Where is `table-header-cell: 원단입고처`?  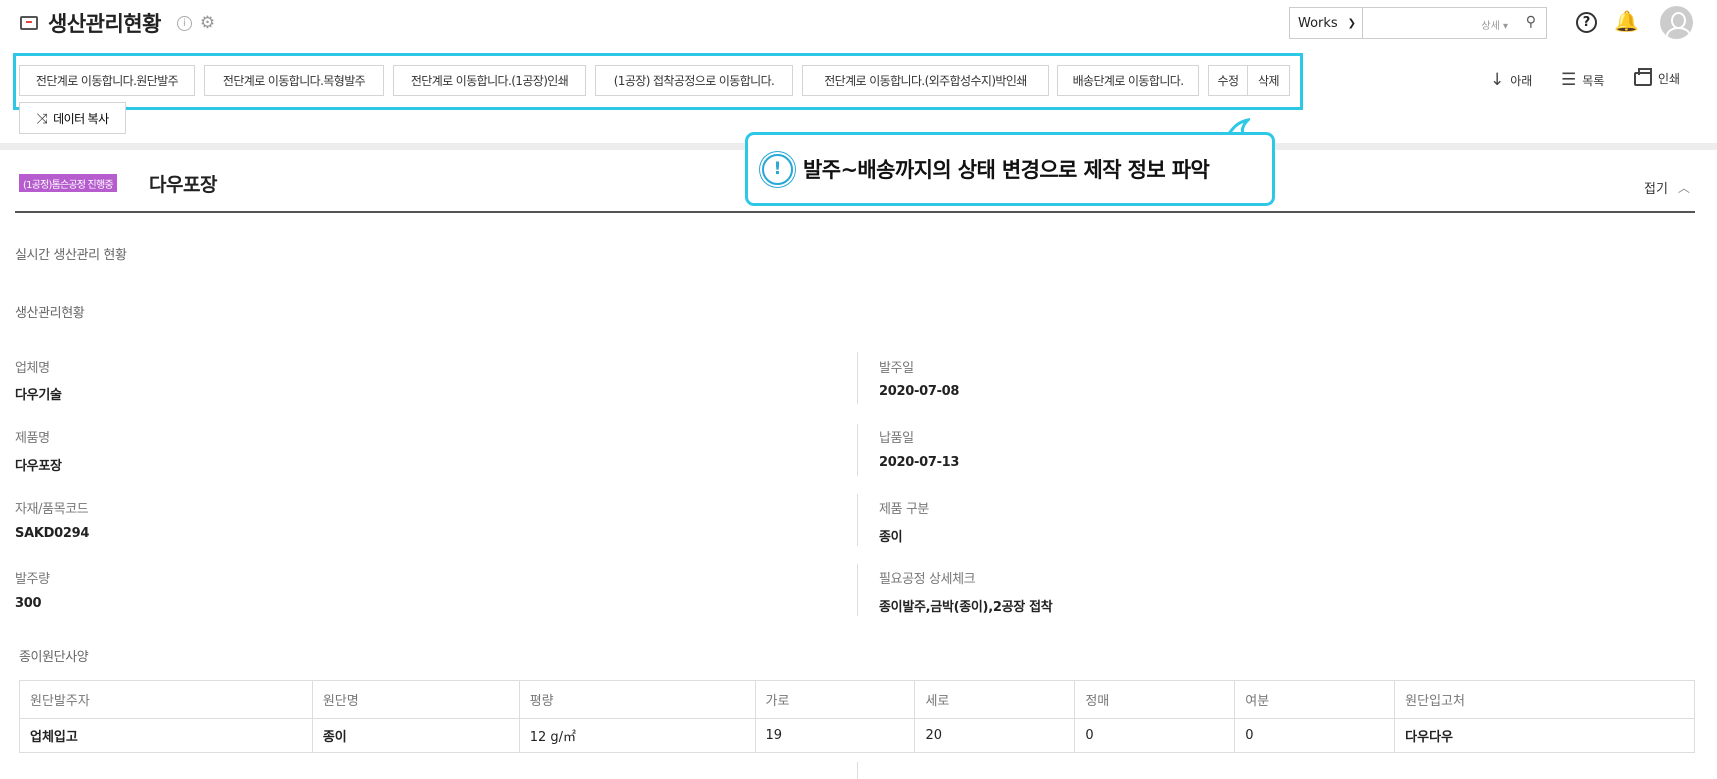 table-header-cell: 원단입고처 is located at coordinates (1544, 699).